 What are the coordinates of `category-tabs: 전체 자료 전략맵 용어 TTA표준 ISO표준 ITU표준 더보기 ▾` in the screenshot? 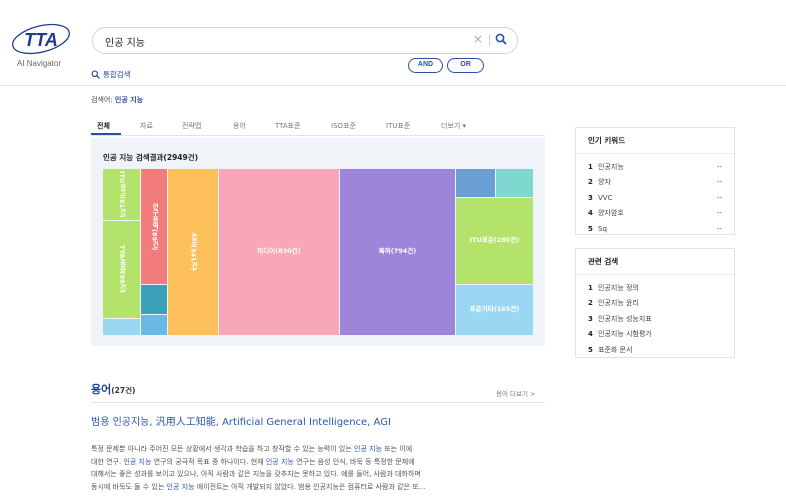 It's located at (318, 126).